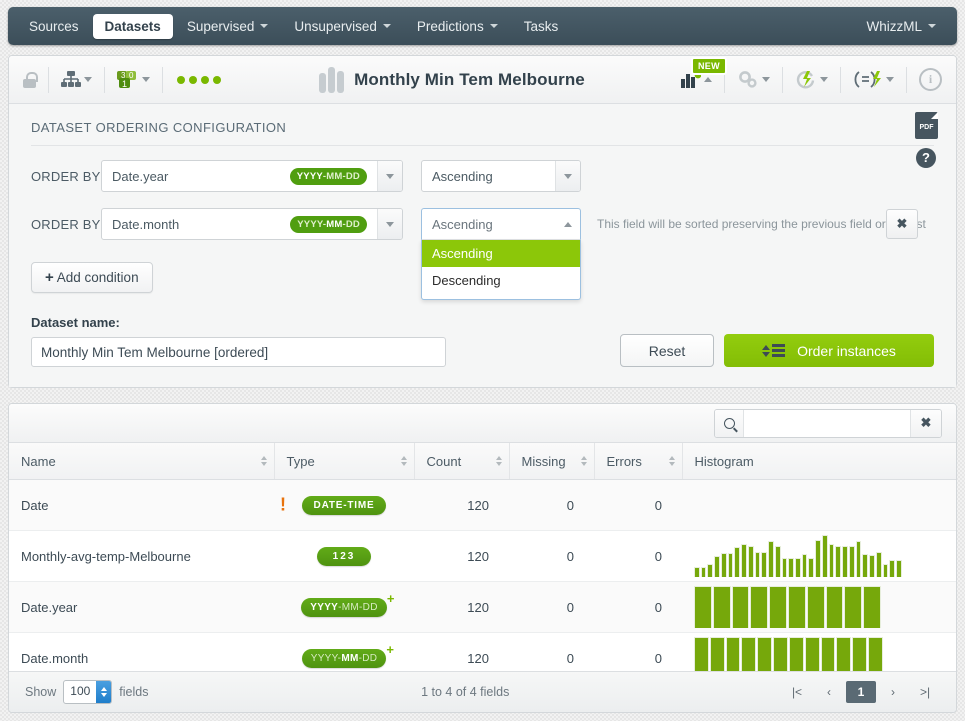 This screenshot has width=965, height=721. What do you see at coordinates (902, 224) in the screenshot?
I see `remove-condition-button: ✖` at bounding box center [902, 224].